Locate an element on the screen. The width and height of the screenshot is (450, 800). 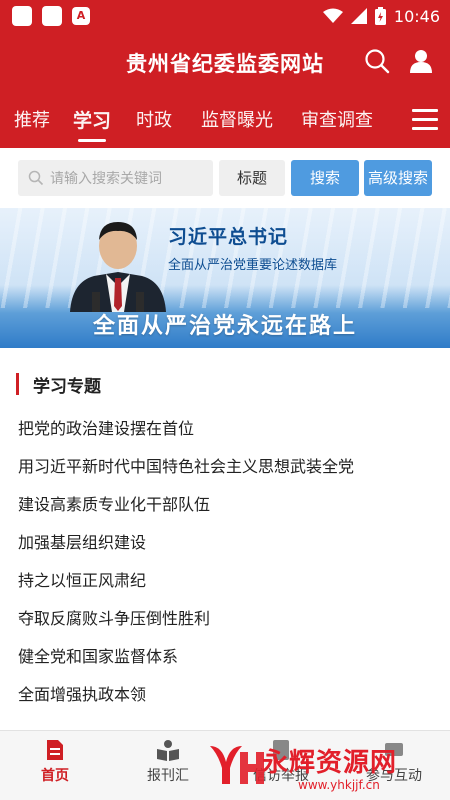
section-header: 学习专题 is located at coordinates (58, 384).